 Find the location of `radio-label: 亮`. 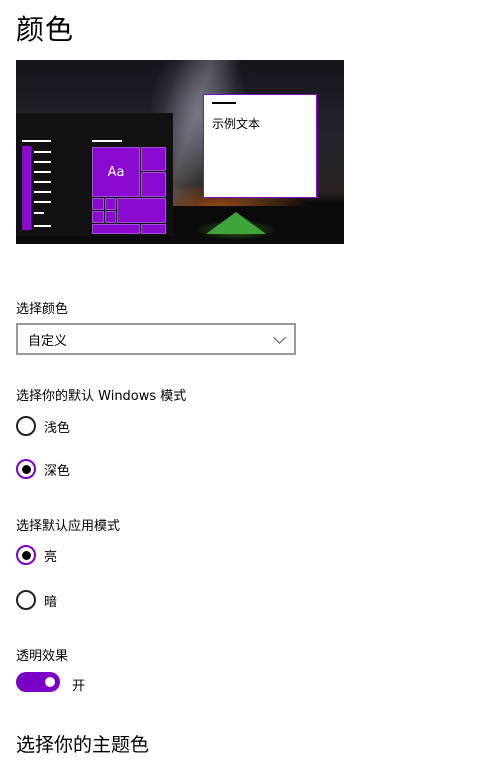

radio-label: 亮 is located at coordinates (51, 557).